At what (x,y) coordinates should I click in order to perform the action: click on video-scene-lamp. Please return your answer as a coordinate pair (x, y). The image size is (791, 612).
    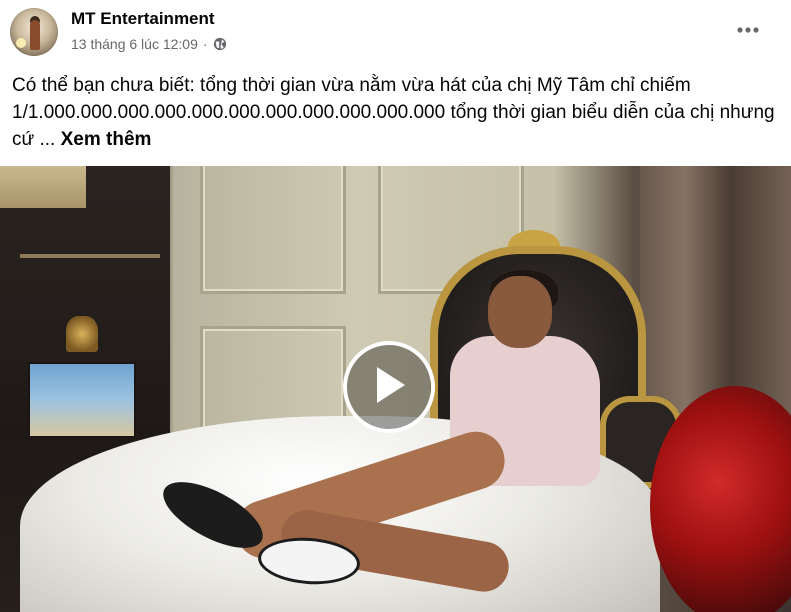
    Looking at the image, I should click on (82, 334).